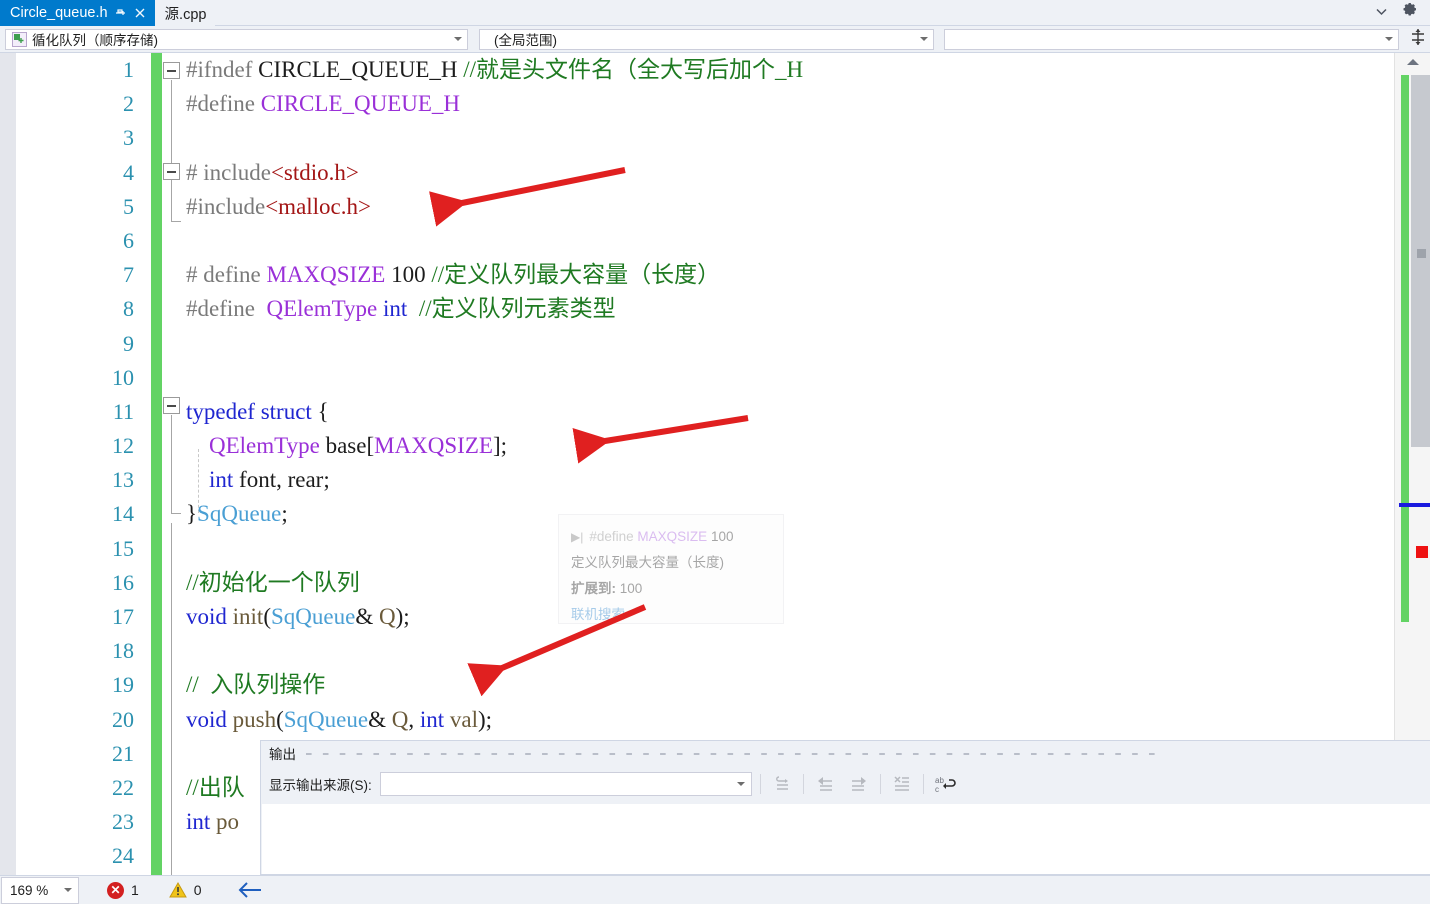 The image size is (1430, 904). Describe the element at coordinates (778, 309) in the screenshot. I see `code-line: #define QElemType int //定义队列元素类型` at that location.